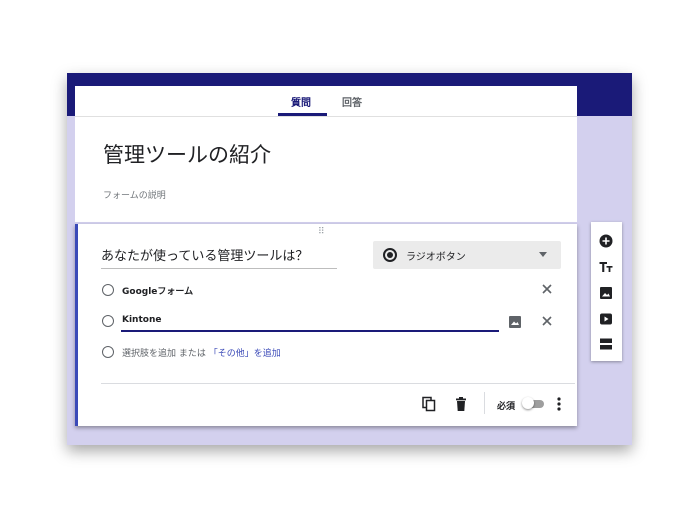  Describe the element at coordinates (559, 404) in the screenshot. I see `more-vert-icon` at that location.